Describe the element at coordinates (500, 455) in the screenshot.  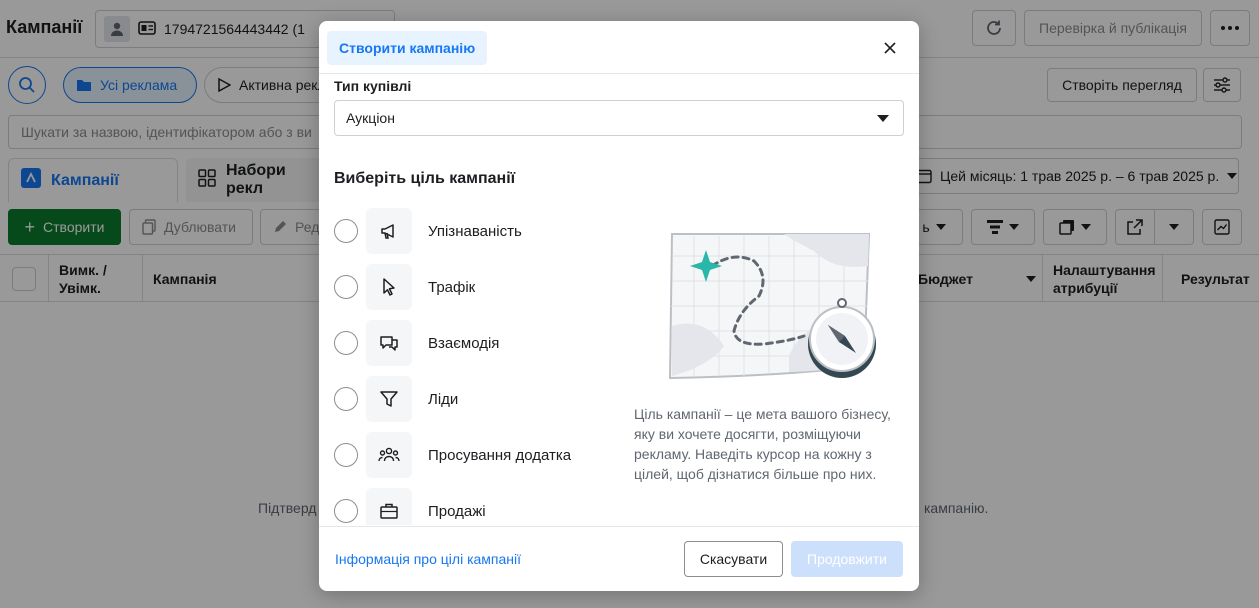
I see `objective-label: Просування додатка` at that location.